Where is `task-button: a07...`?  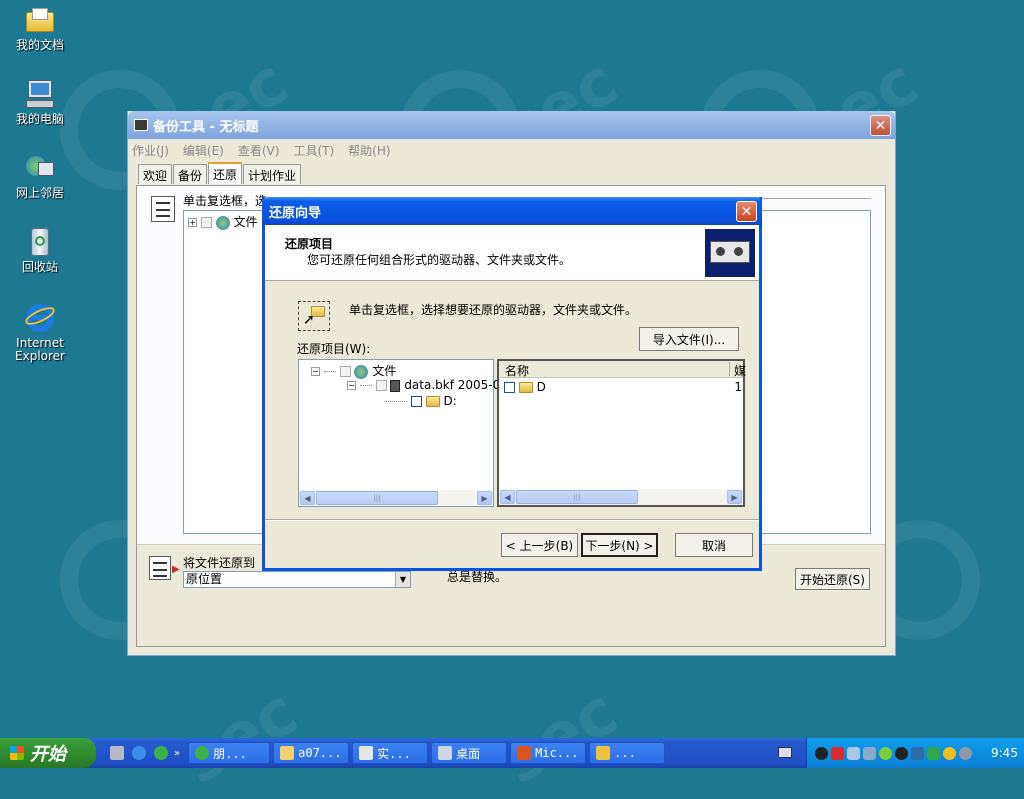 task-button: a07... is located at coordinates (311, 753).